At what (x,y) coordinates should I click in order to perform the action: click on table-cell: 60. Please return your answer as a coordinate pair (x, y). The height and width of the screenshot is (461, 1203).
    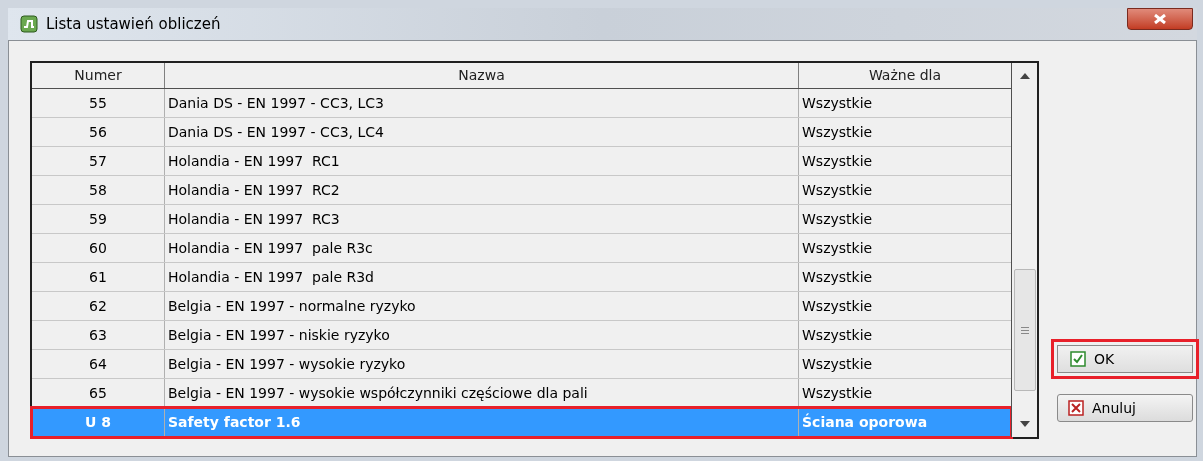
    Looking at the image, I should click on (98, 248).